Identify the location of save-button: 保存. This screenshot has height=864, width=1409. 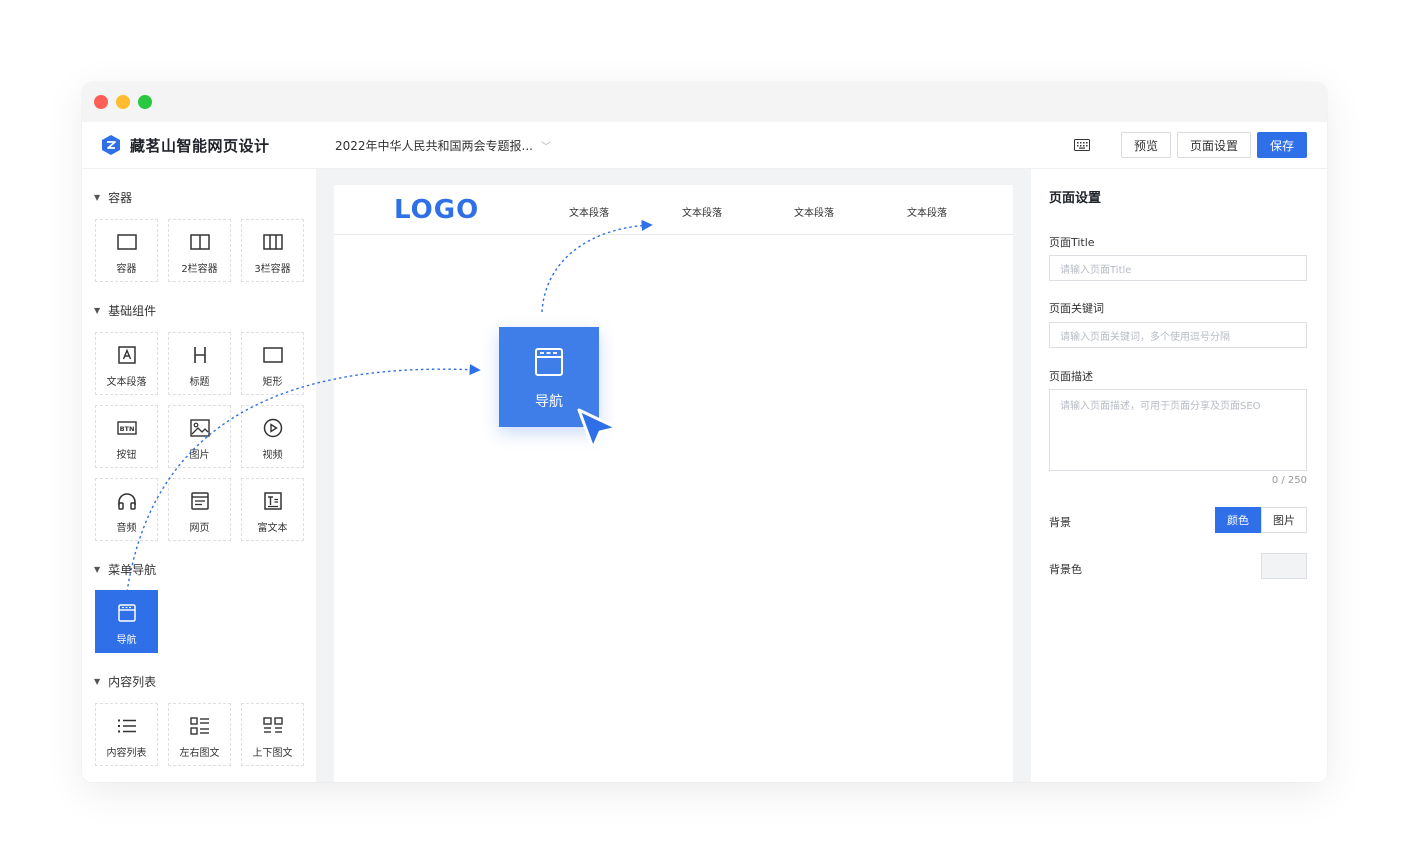
(1281, 145).